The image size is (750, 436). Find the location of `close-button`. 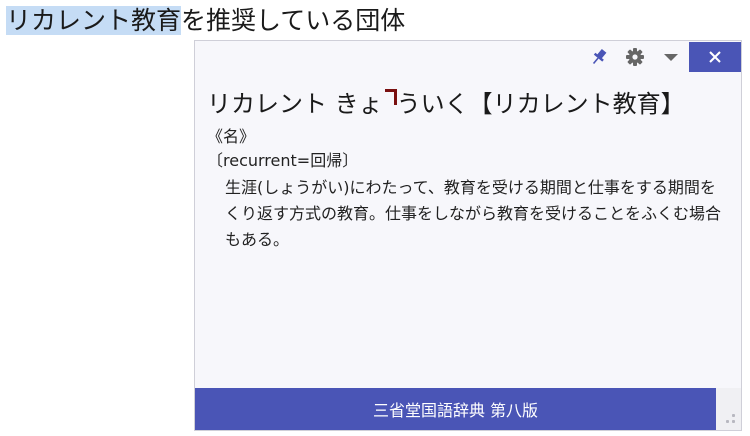

close-button is located at coordinates (715, 57).